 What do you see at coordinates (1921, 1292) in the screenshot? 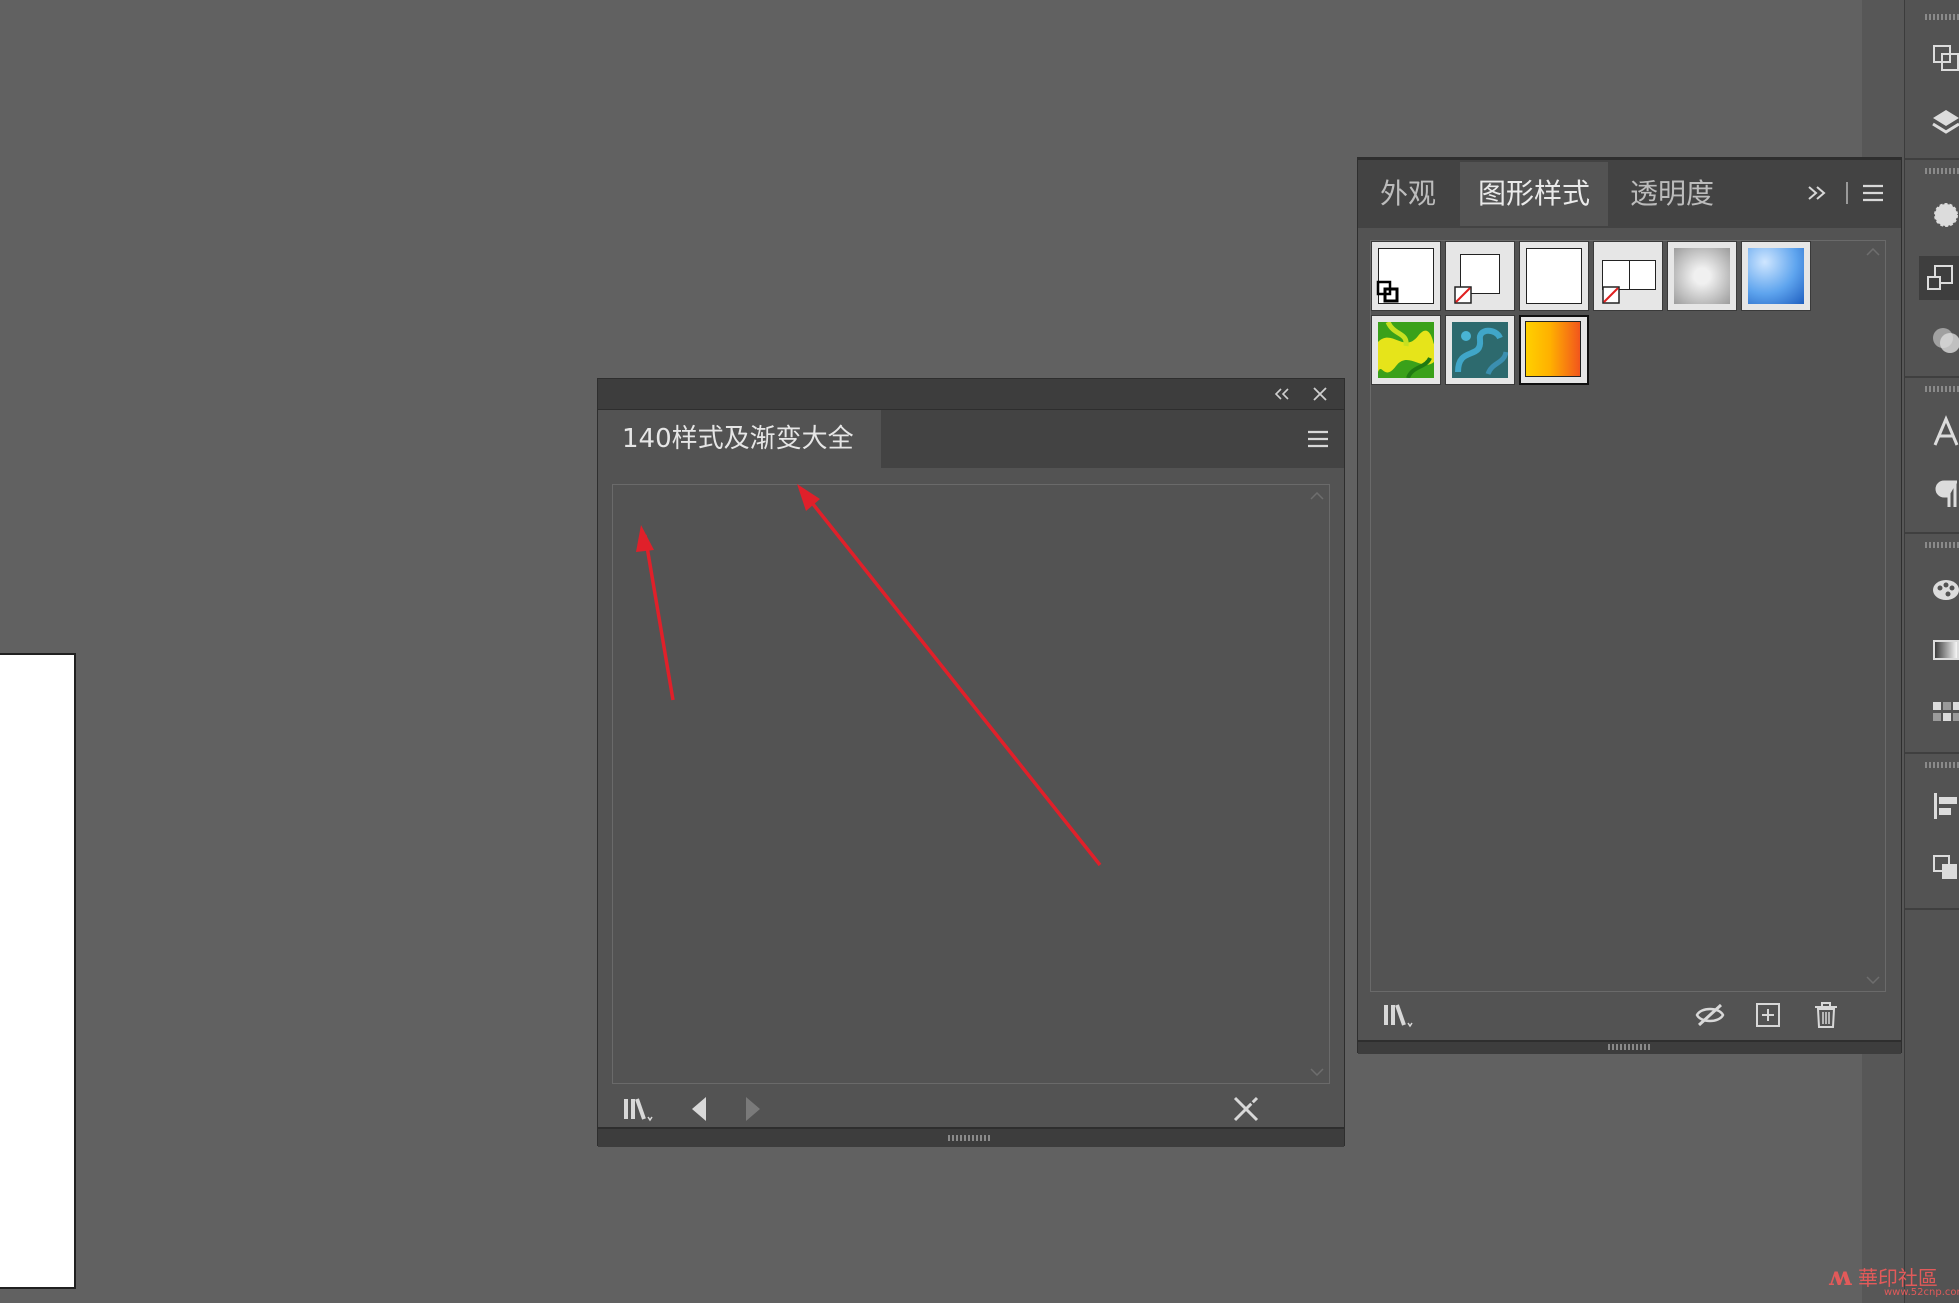
I see `watermark-url: www.52cnp.com` at bounding box center [1921, 1292].